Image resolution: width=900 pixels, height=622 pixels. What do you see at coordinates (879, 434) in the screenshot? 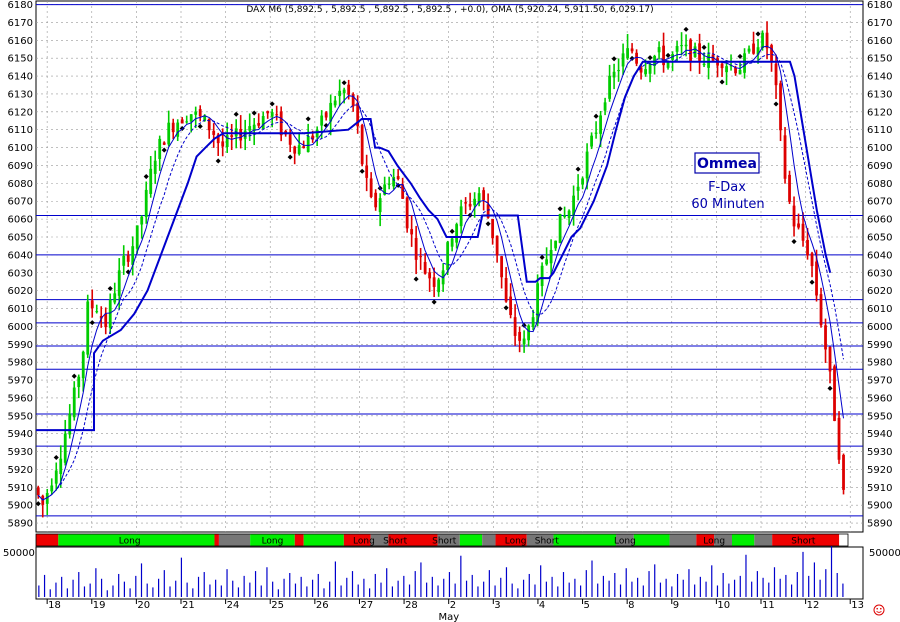
I see `y-tick-label-right: 5940` at bounding box center [879, 434].